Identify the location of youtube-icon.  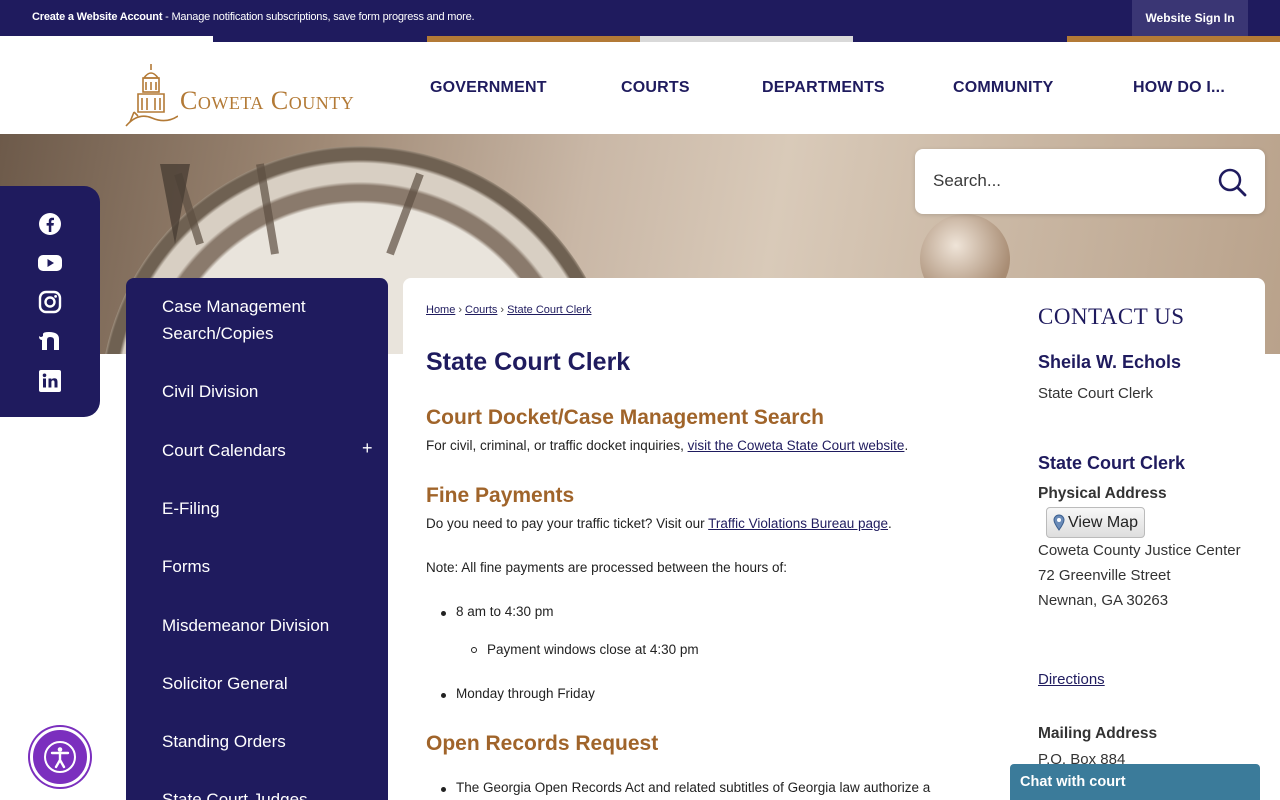
(50, 263).